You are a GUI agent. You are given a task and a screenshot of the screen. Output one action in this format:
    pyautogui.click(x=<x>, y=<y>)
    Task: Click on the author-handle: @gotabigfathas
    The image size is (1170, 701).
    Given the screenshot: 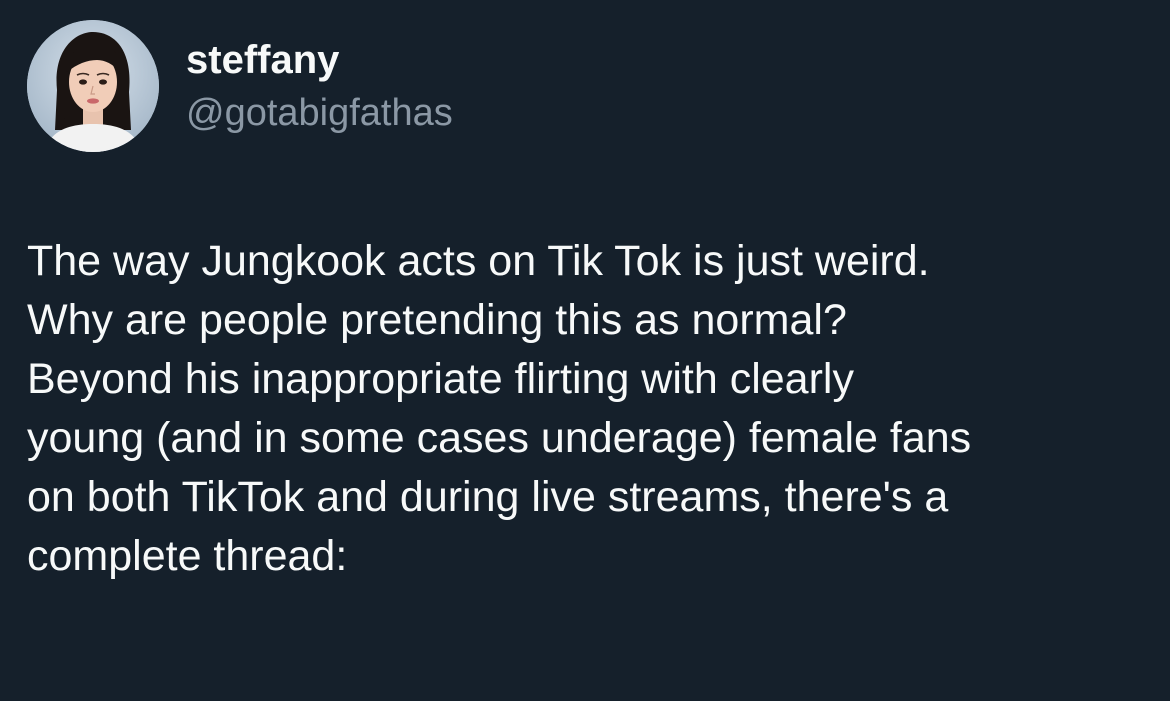 What is the action you would take?
    pyautogui.click(x=319, y=113)
    